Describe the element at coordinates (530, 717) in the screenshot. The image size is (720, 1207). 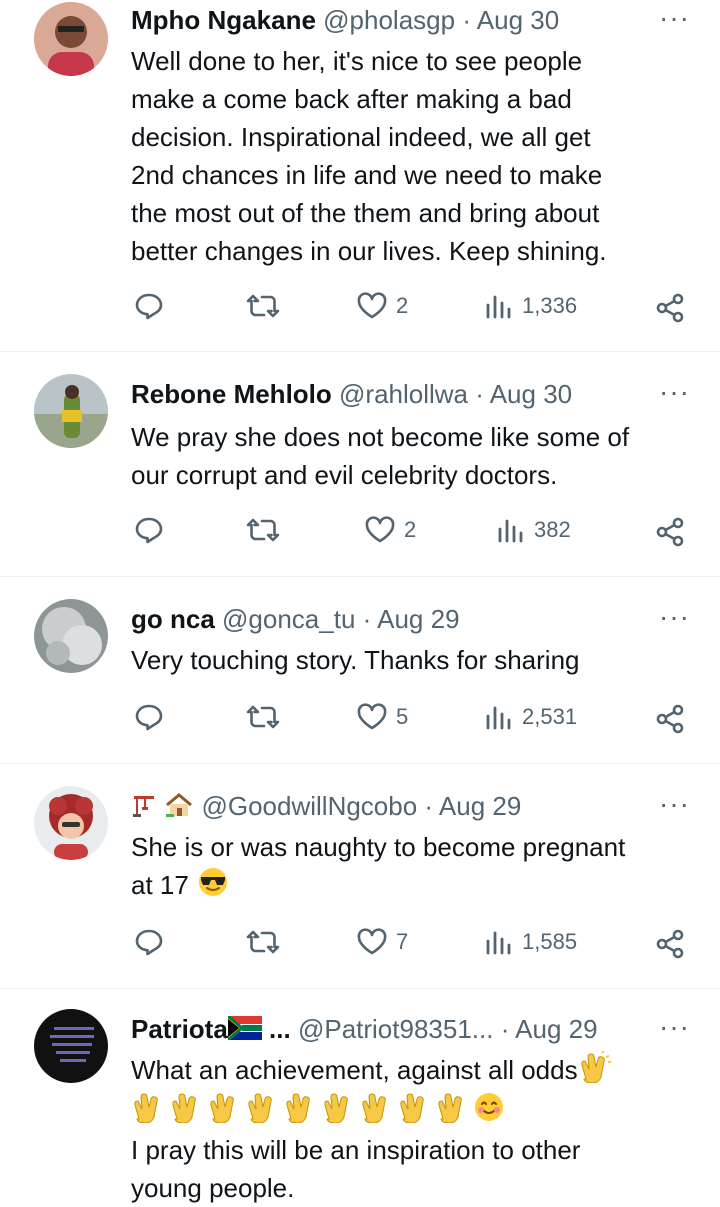
I see `views-button: 2,531` at that location.